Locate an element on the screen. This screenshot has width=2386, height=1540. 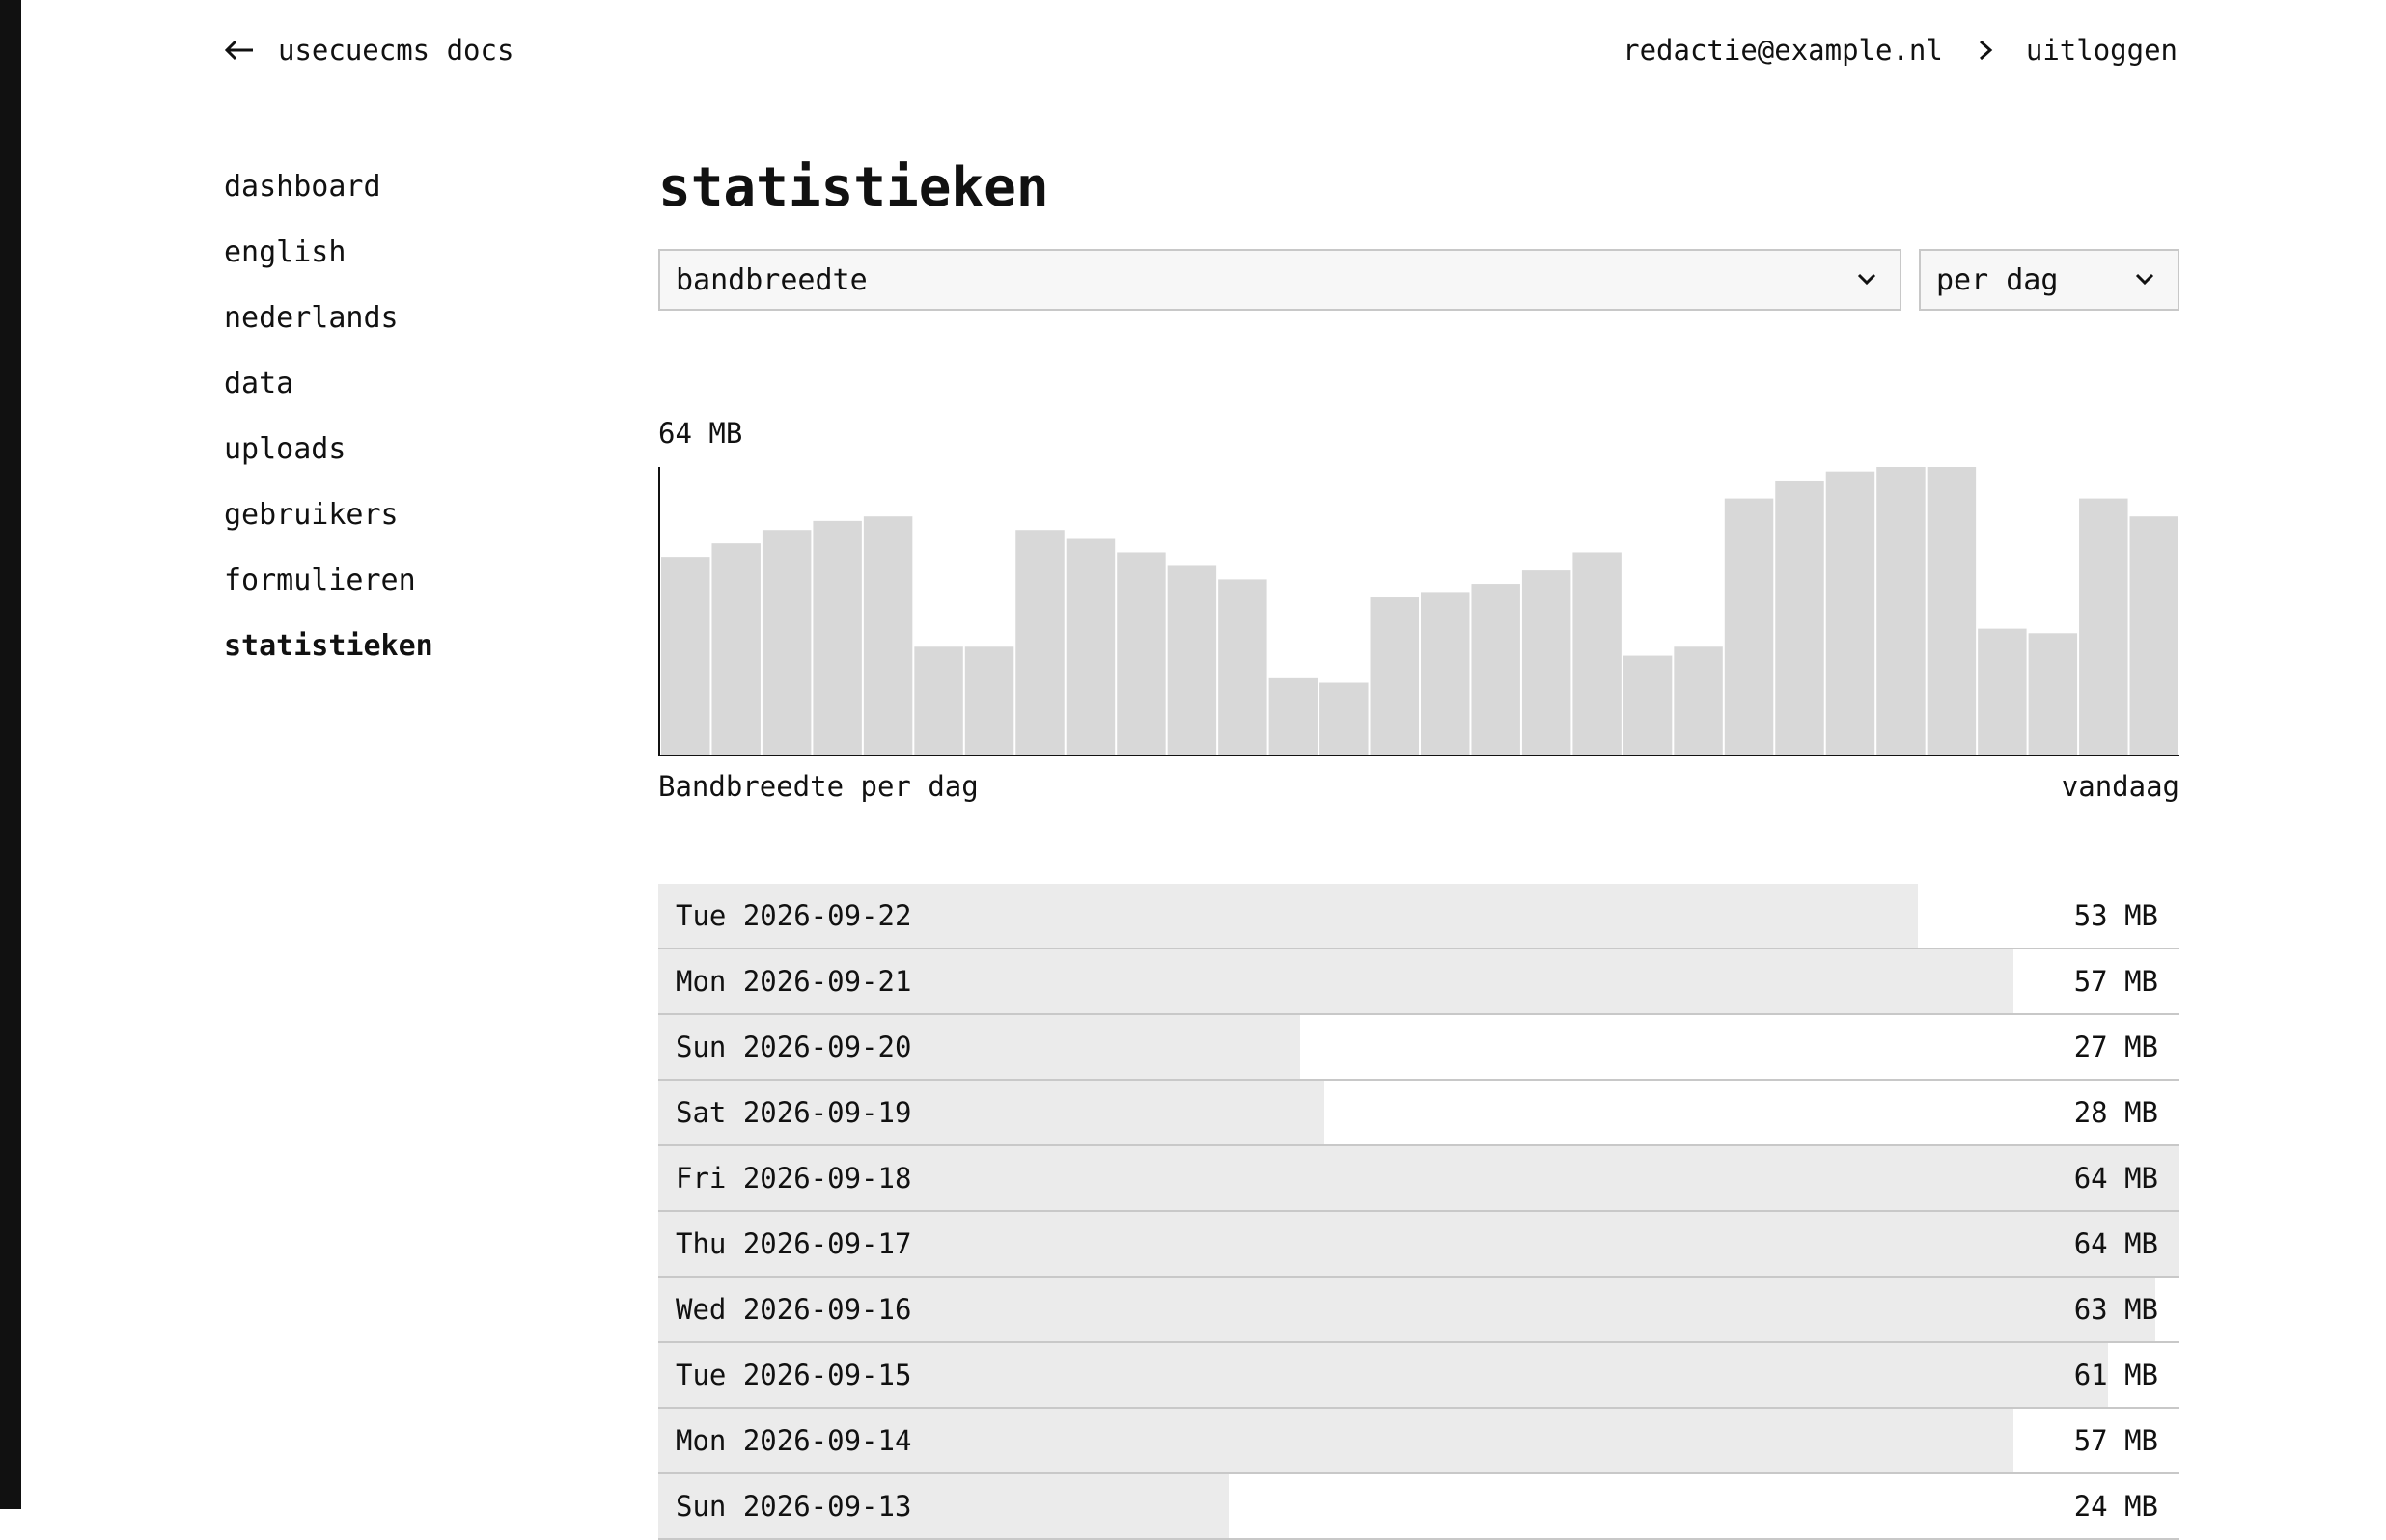
chart-caption: Bandbreedte per dag is located at coordinates (819, 786).